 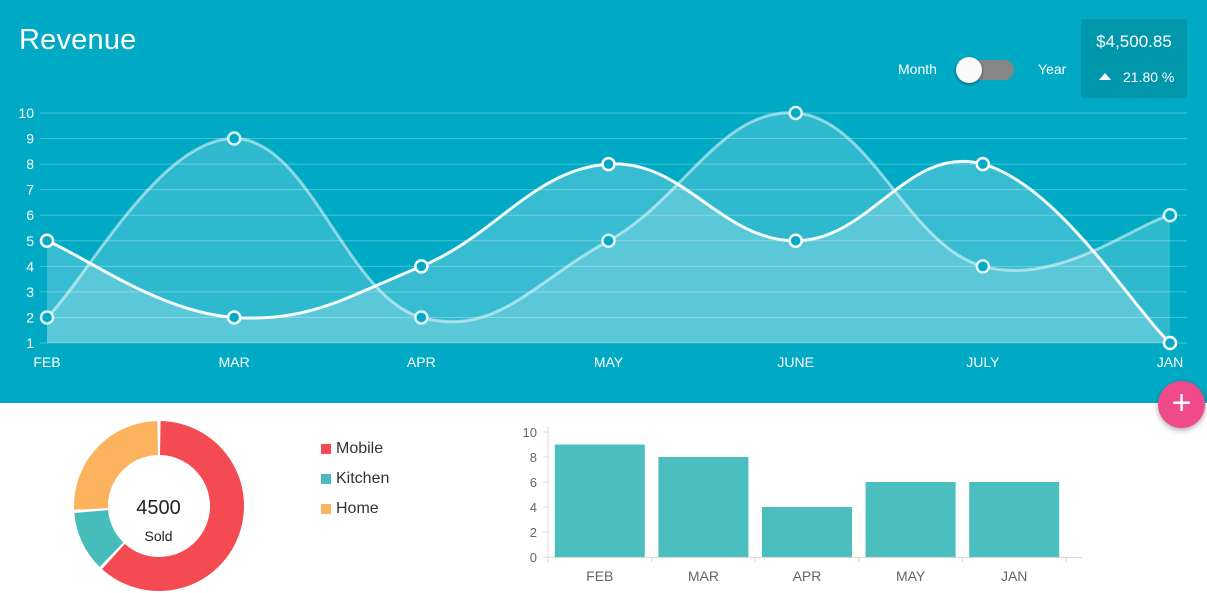 What do you see at coordinates (703, 507) in the screenshot?
I see `bar-mar` at bounding box center [703, 507].